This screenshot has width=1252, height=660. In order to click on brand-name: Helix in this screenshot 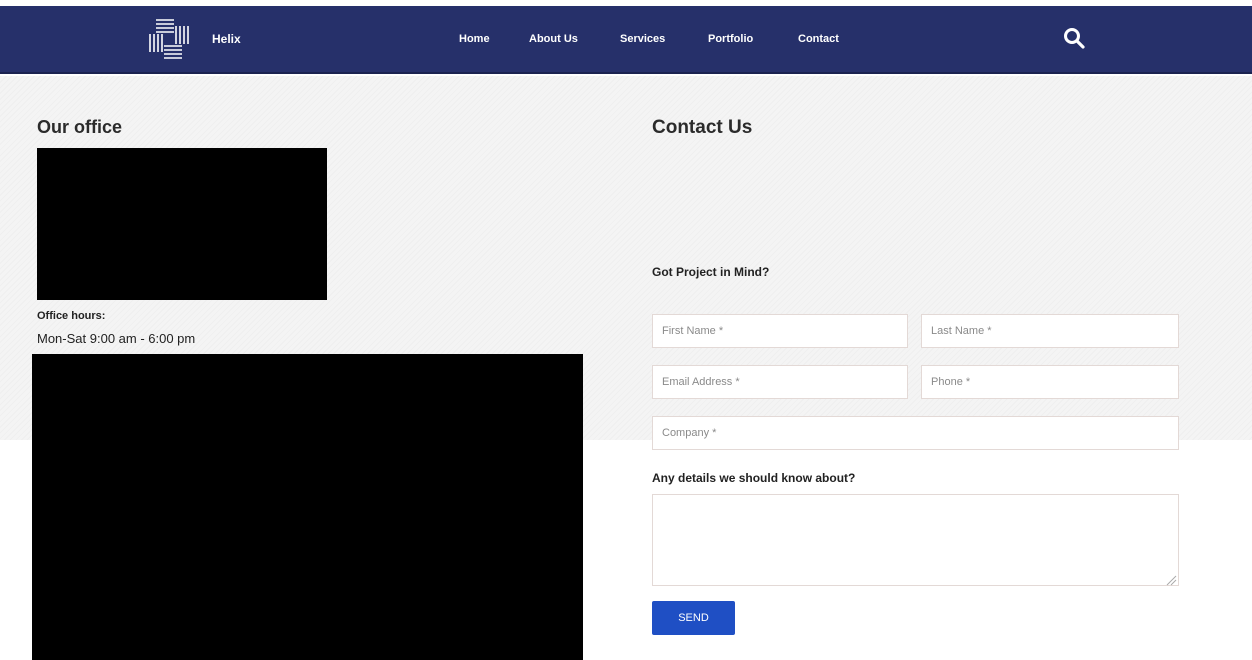, I will do `click(226, 39)`.